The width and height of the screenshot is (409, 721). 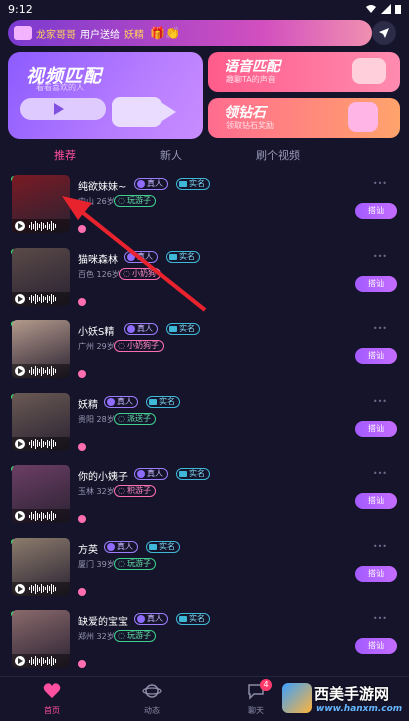 What do you see at coordinates (251, 79) in the screenshot?
I see `voice-match-subtitle: 趣聊TA的声音` at bounding box center [251, 79].